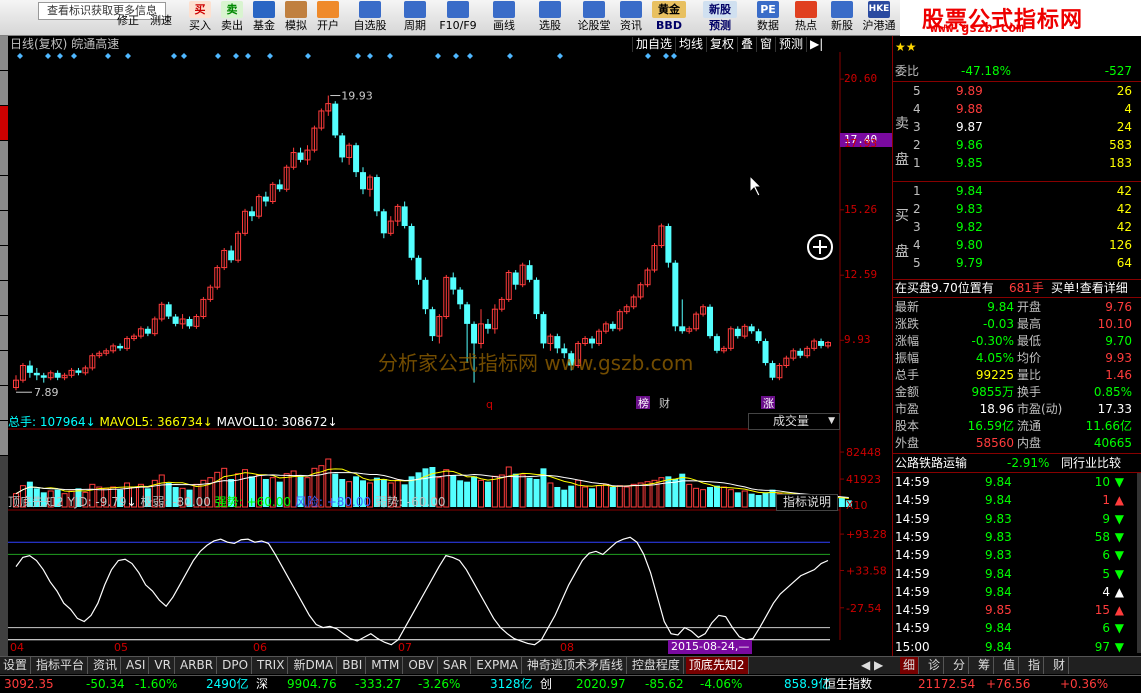  I want to click on fund-button: 基金, so click(264, 18).